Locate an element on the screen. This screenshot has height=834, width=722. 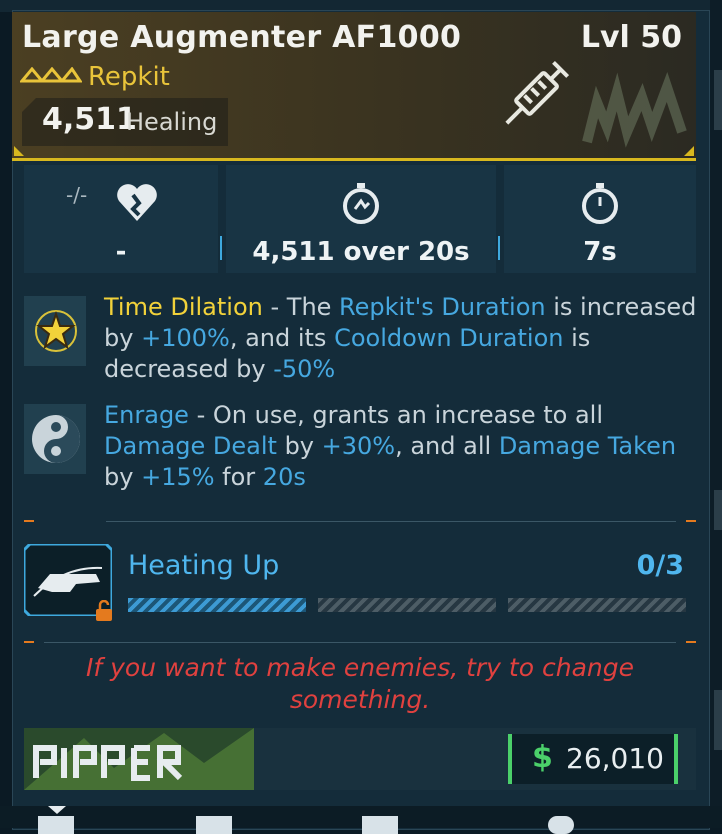
item-name: Large Augmenter AF1000 is located at coordinates (242, 37).